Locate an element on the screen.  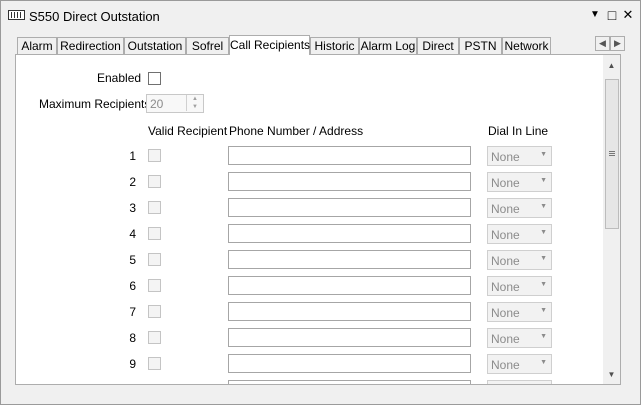
window-menu-button: ▼ is located at coordinates (595, 15).